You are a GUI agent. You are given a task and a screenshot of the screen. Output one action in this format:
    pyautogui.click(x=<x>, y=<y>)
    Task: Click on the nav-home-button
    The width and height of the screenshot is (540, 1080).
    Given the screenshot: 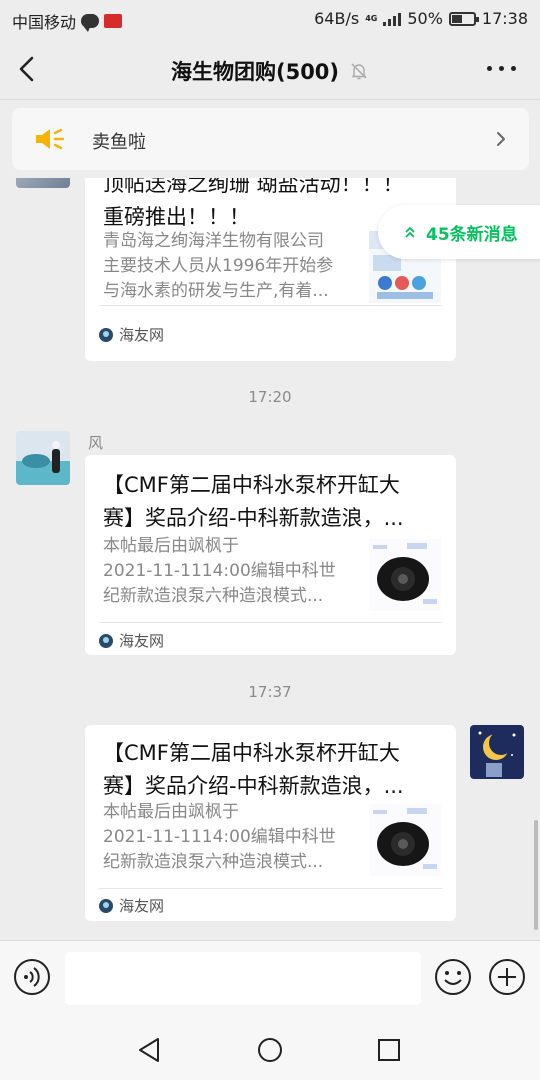 What is the action you would take?
    pyautogui.click(x=270, y=1050)
    